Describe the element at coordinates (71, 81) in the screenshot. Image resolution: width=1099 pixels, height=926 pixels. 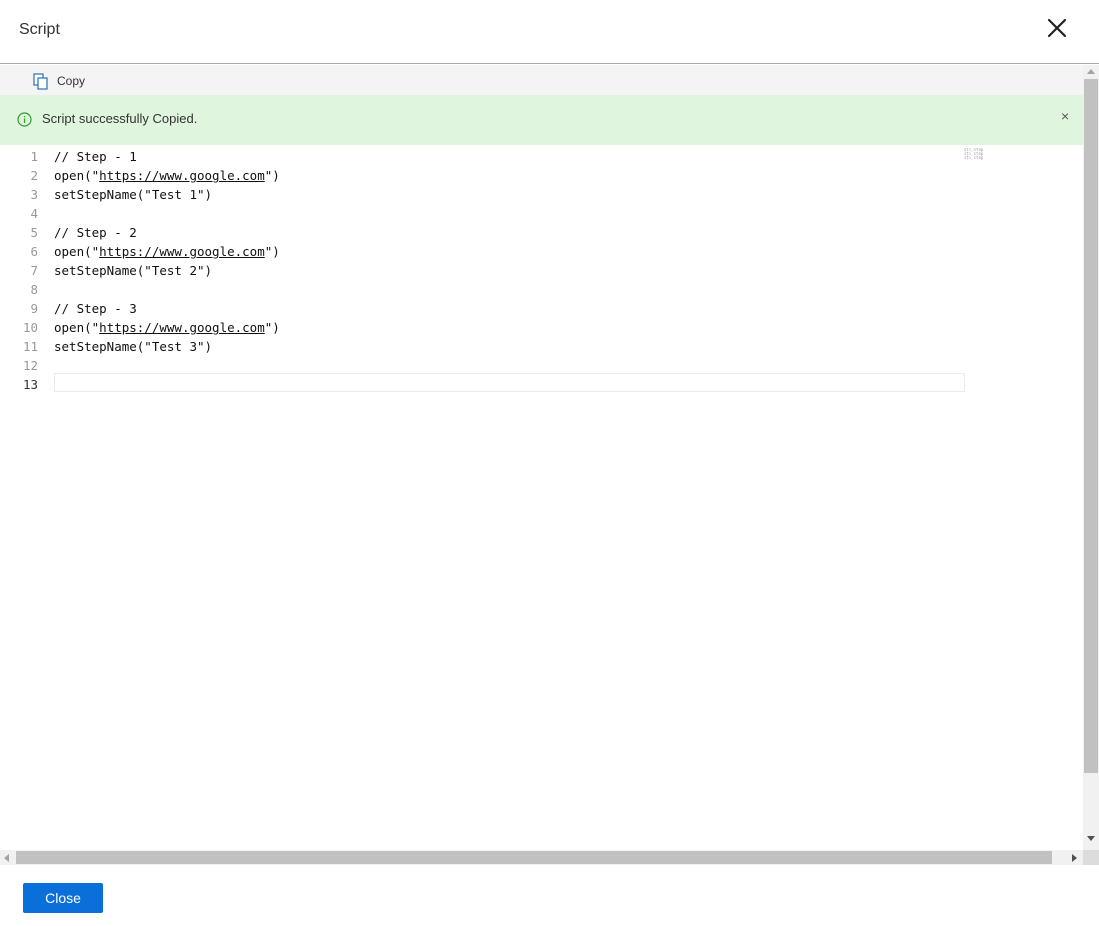
I see `copy-button-label: Copy` at that location.